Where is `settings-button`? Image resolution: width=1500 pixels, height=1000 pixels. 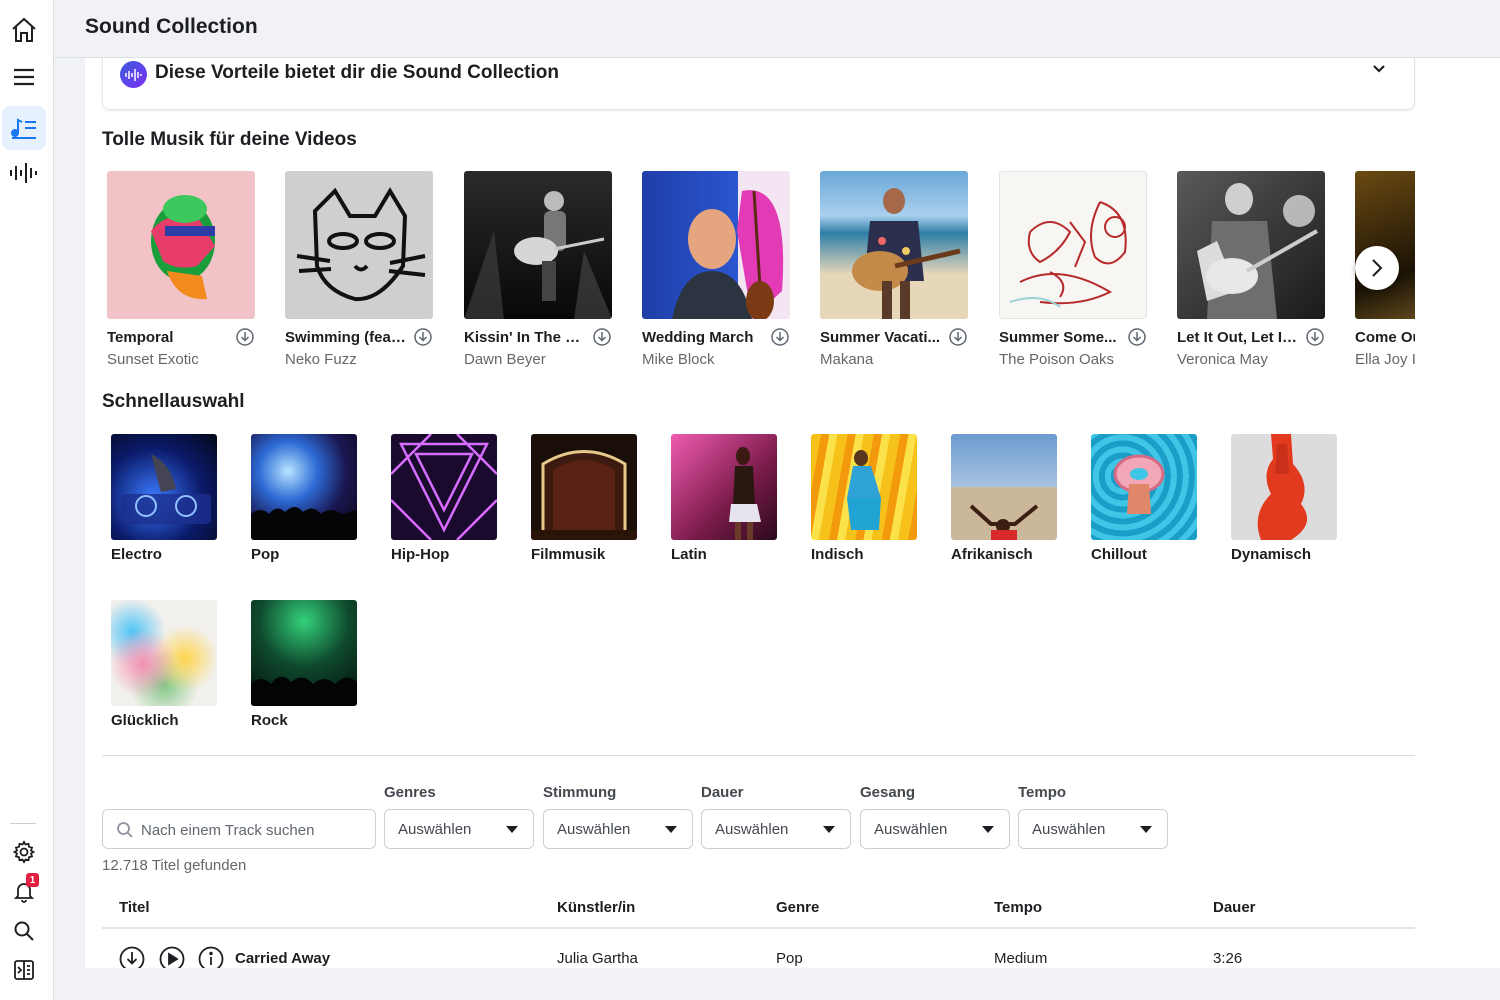 settings-button is located at coordinates (24, 852).